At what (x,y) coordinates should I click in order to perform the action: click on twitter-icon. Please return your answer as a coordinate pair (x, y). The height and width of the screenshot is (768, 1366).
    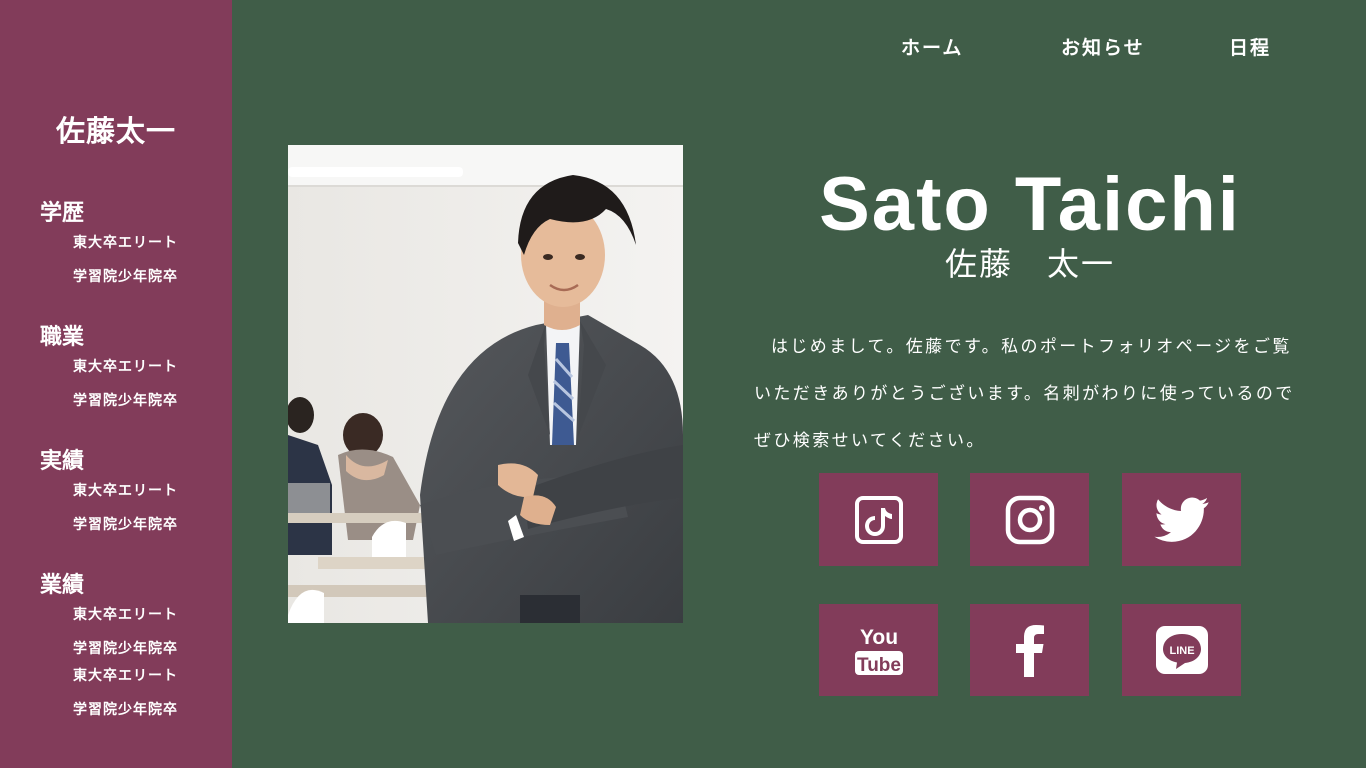
    Looking at the image, I should click on (1181, 520).